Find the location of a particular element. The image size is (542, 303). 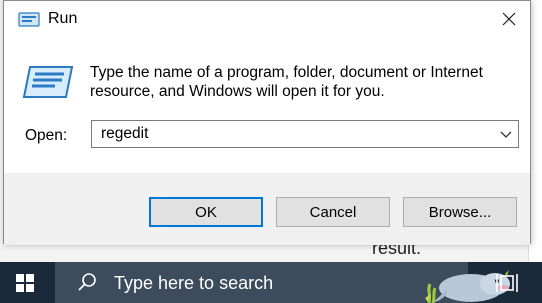

close-button is located at coordinates (509, 19).